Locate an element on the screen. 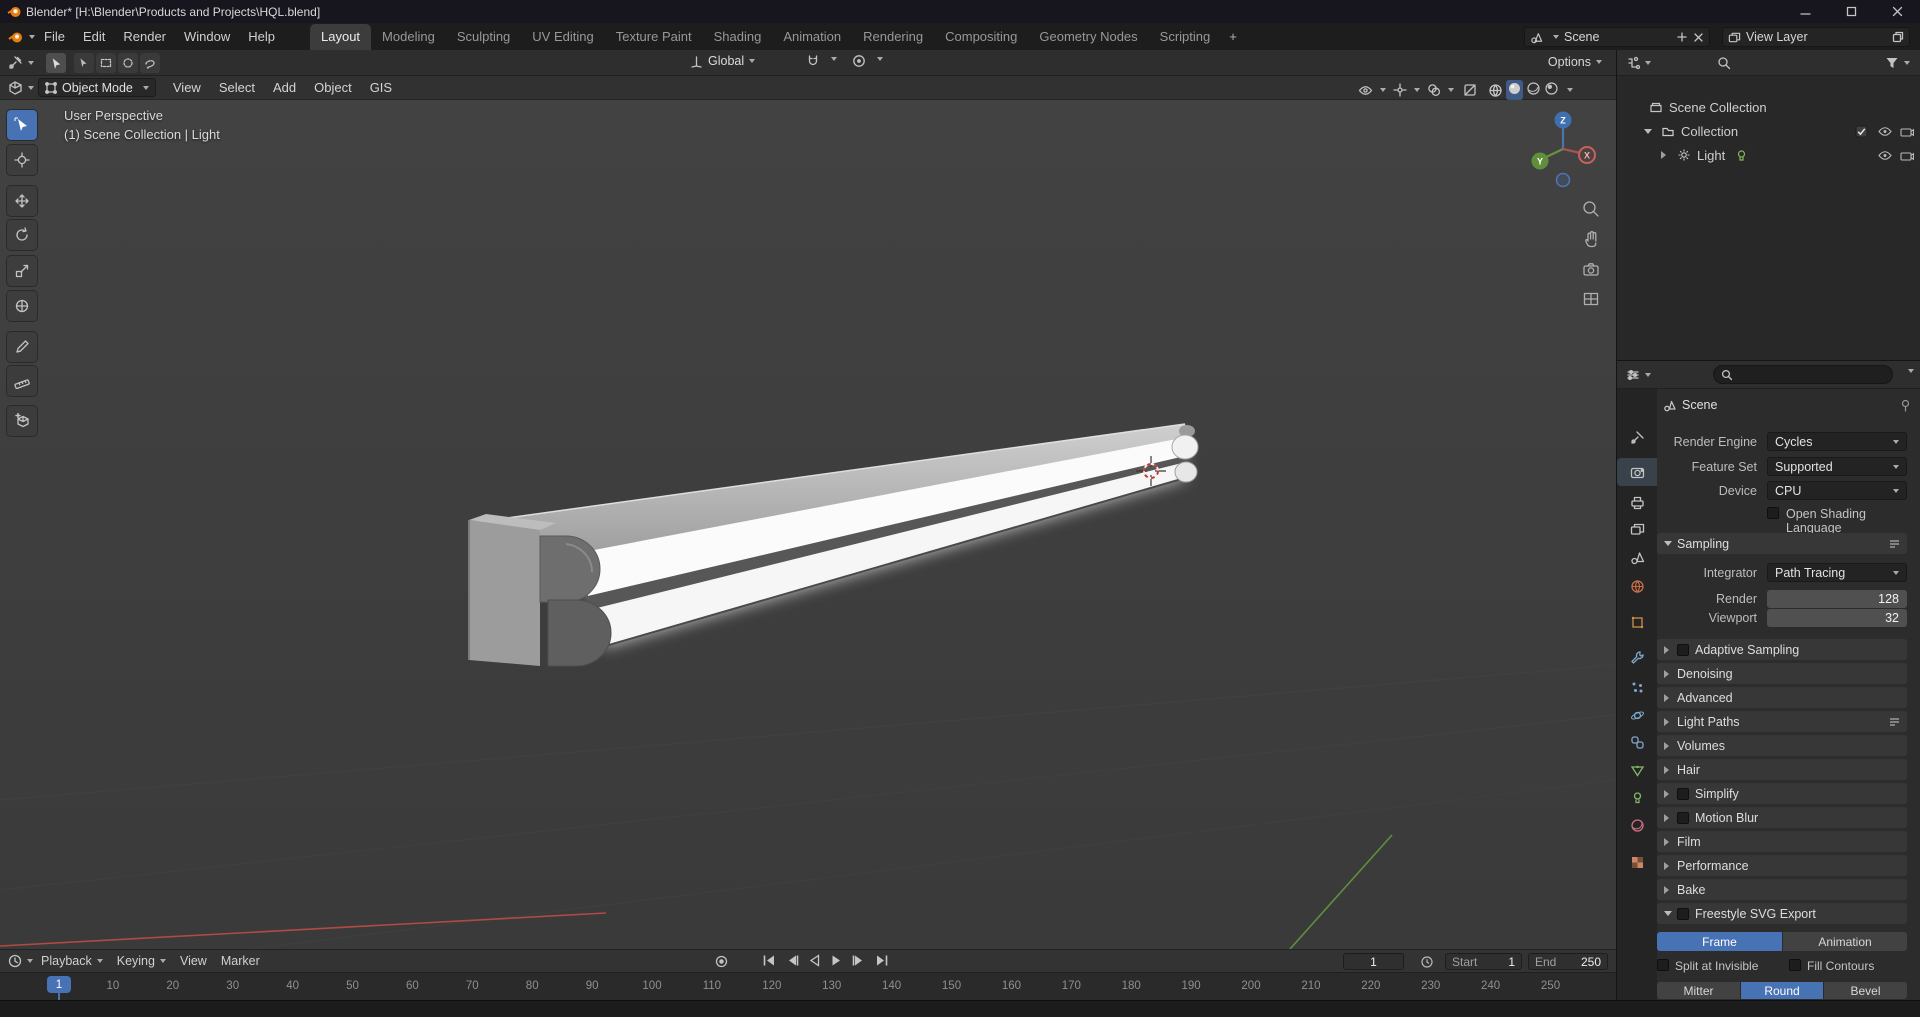  menu-select: Select is located at coordinates (237, 87).